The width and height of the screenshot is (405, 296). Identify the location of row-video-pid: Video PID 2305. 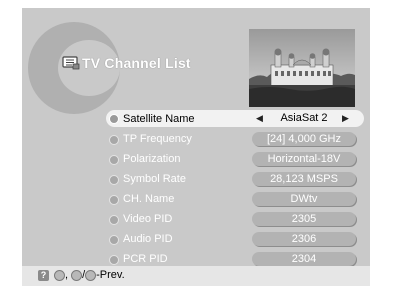
(235, 220).